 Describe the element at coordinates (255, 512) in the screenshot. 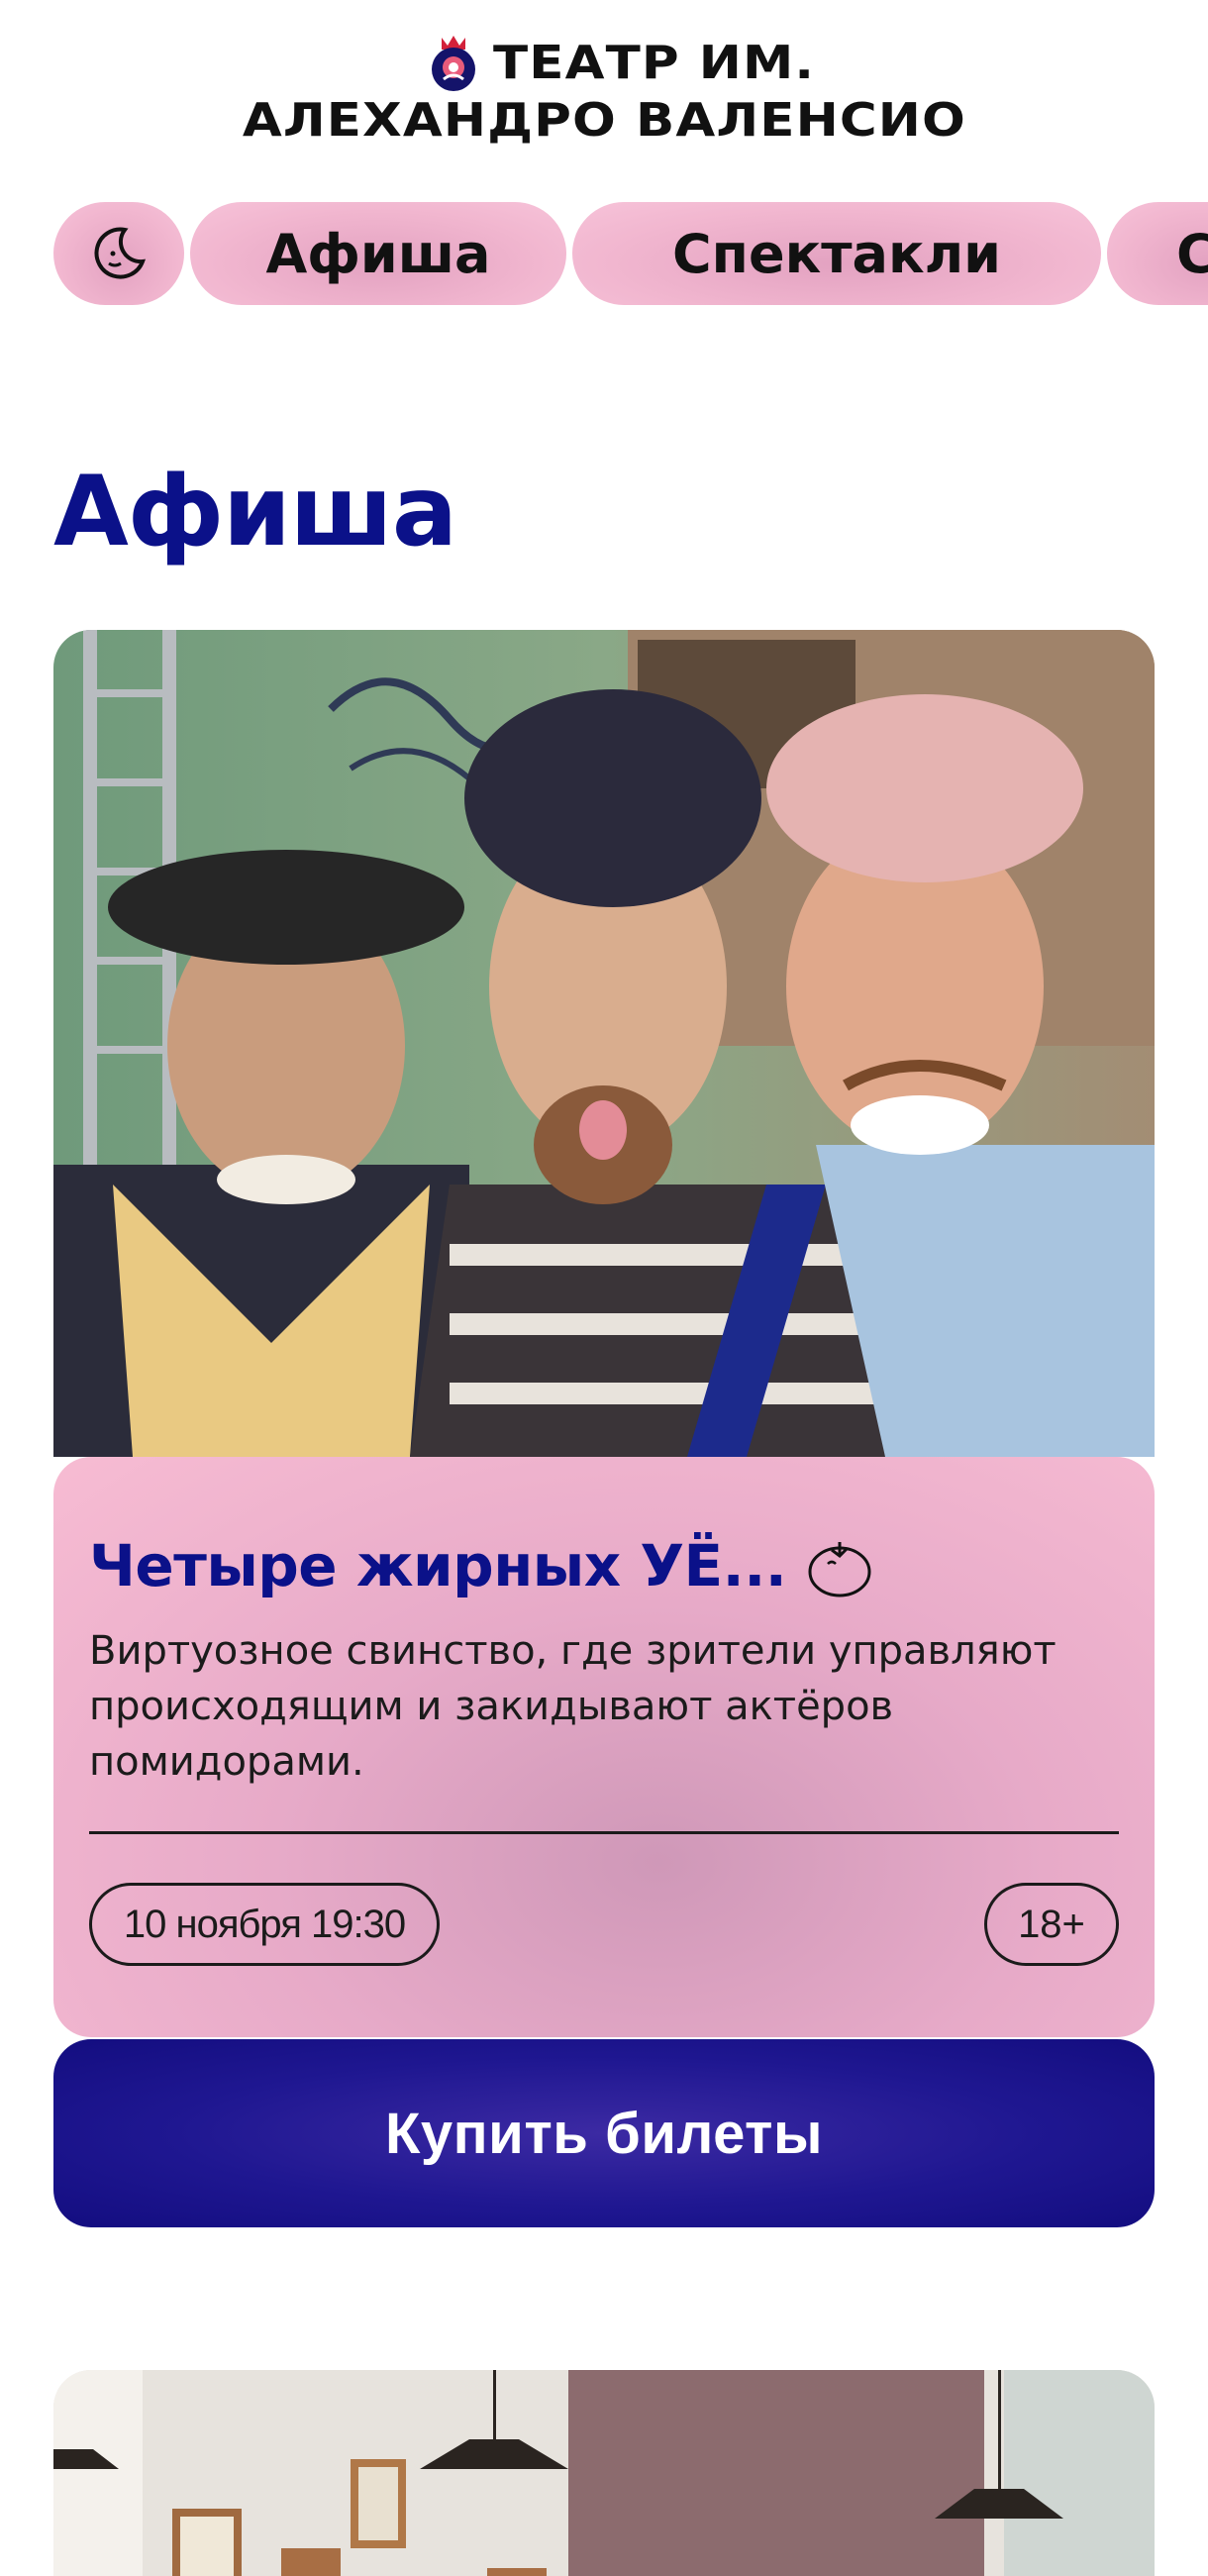

I see `page-title: Афиша` at that location.